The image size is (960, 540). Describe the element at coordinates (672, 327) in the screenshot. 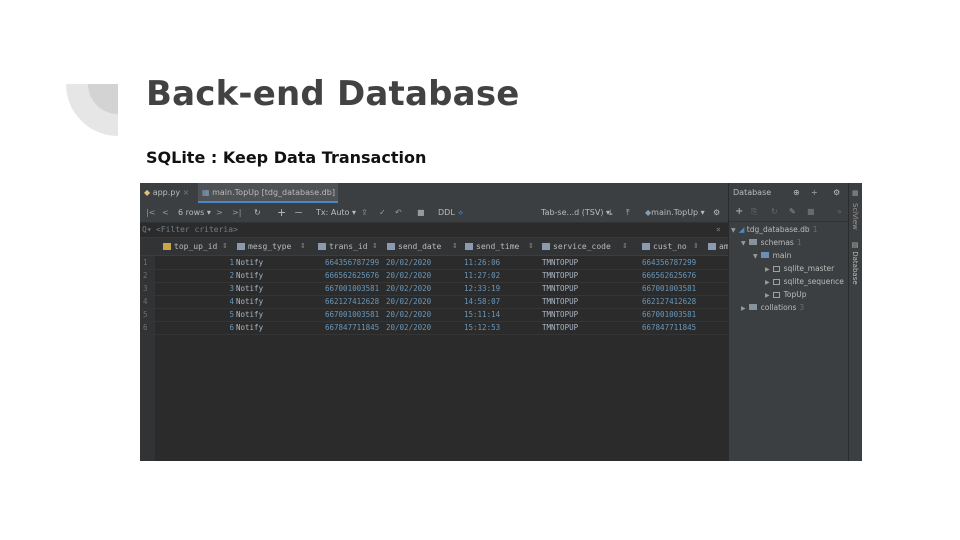

I see `table-cell-cust_no: 667847711845` at that location.